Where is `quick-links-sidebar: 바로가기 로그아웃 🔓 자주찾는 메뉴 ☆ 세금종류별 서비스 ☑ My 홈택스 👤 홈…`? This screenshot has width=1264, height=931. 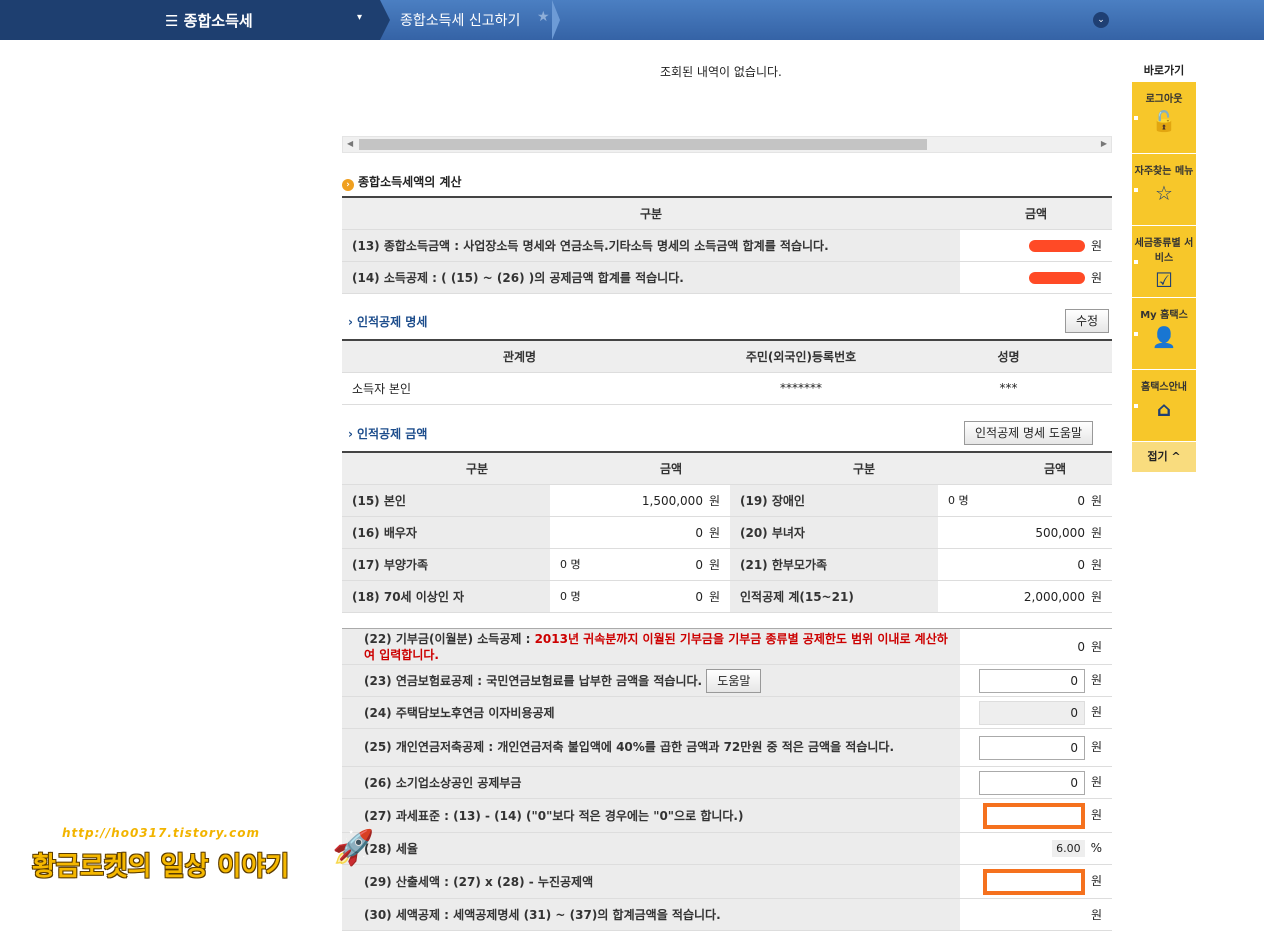 quick-links-sidebar: 바로가기 로그아웃 🔓 자주찾는 메뉴 ☆ 세금종류별 서비스 ☑ My 홈택스 👤 홈… is located at coordinates (1164, 267).